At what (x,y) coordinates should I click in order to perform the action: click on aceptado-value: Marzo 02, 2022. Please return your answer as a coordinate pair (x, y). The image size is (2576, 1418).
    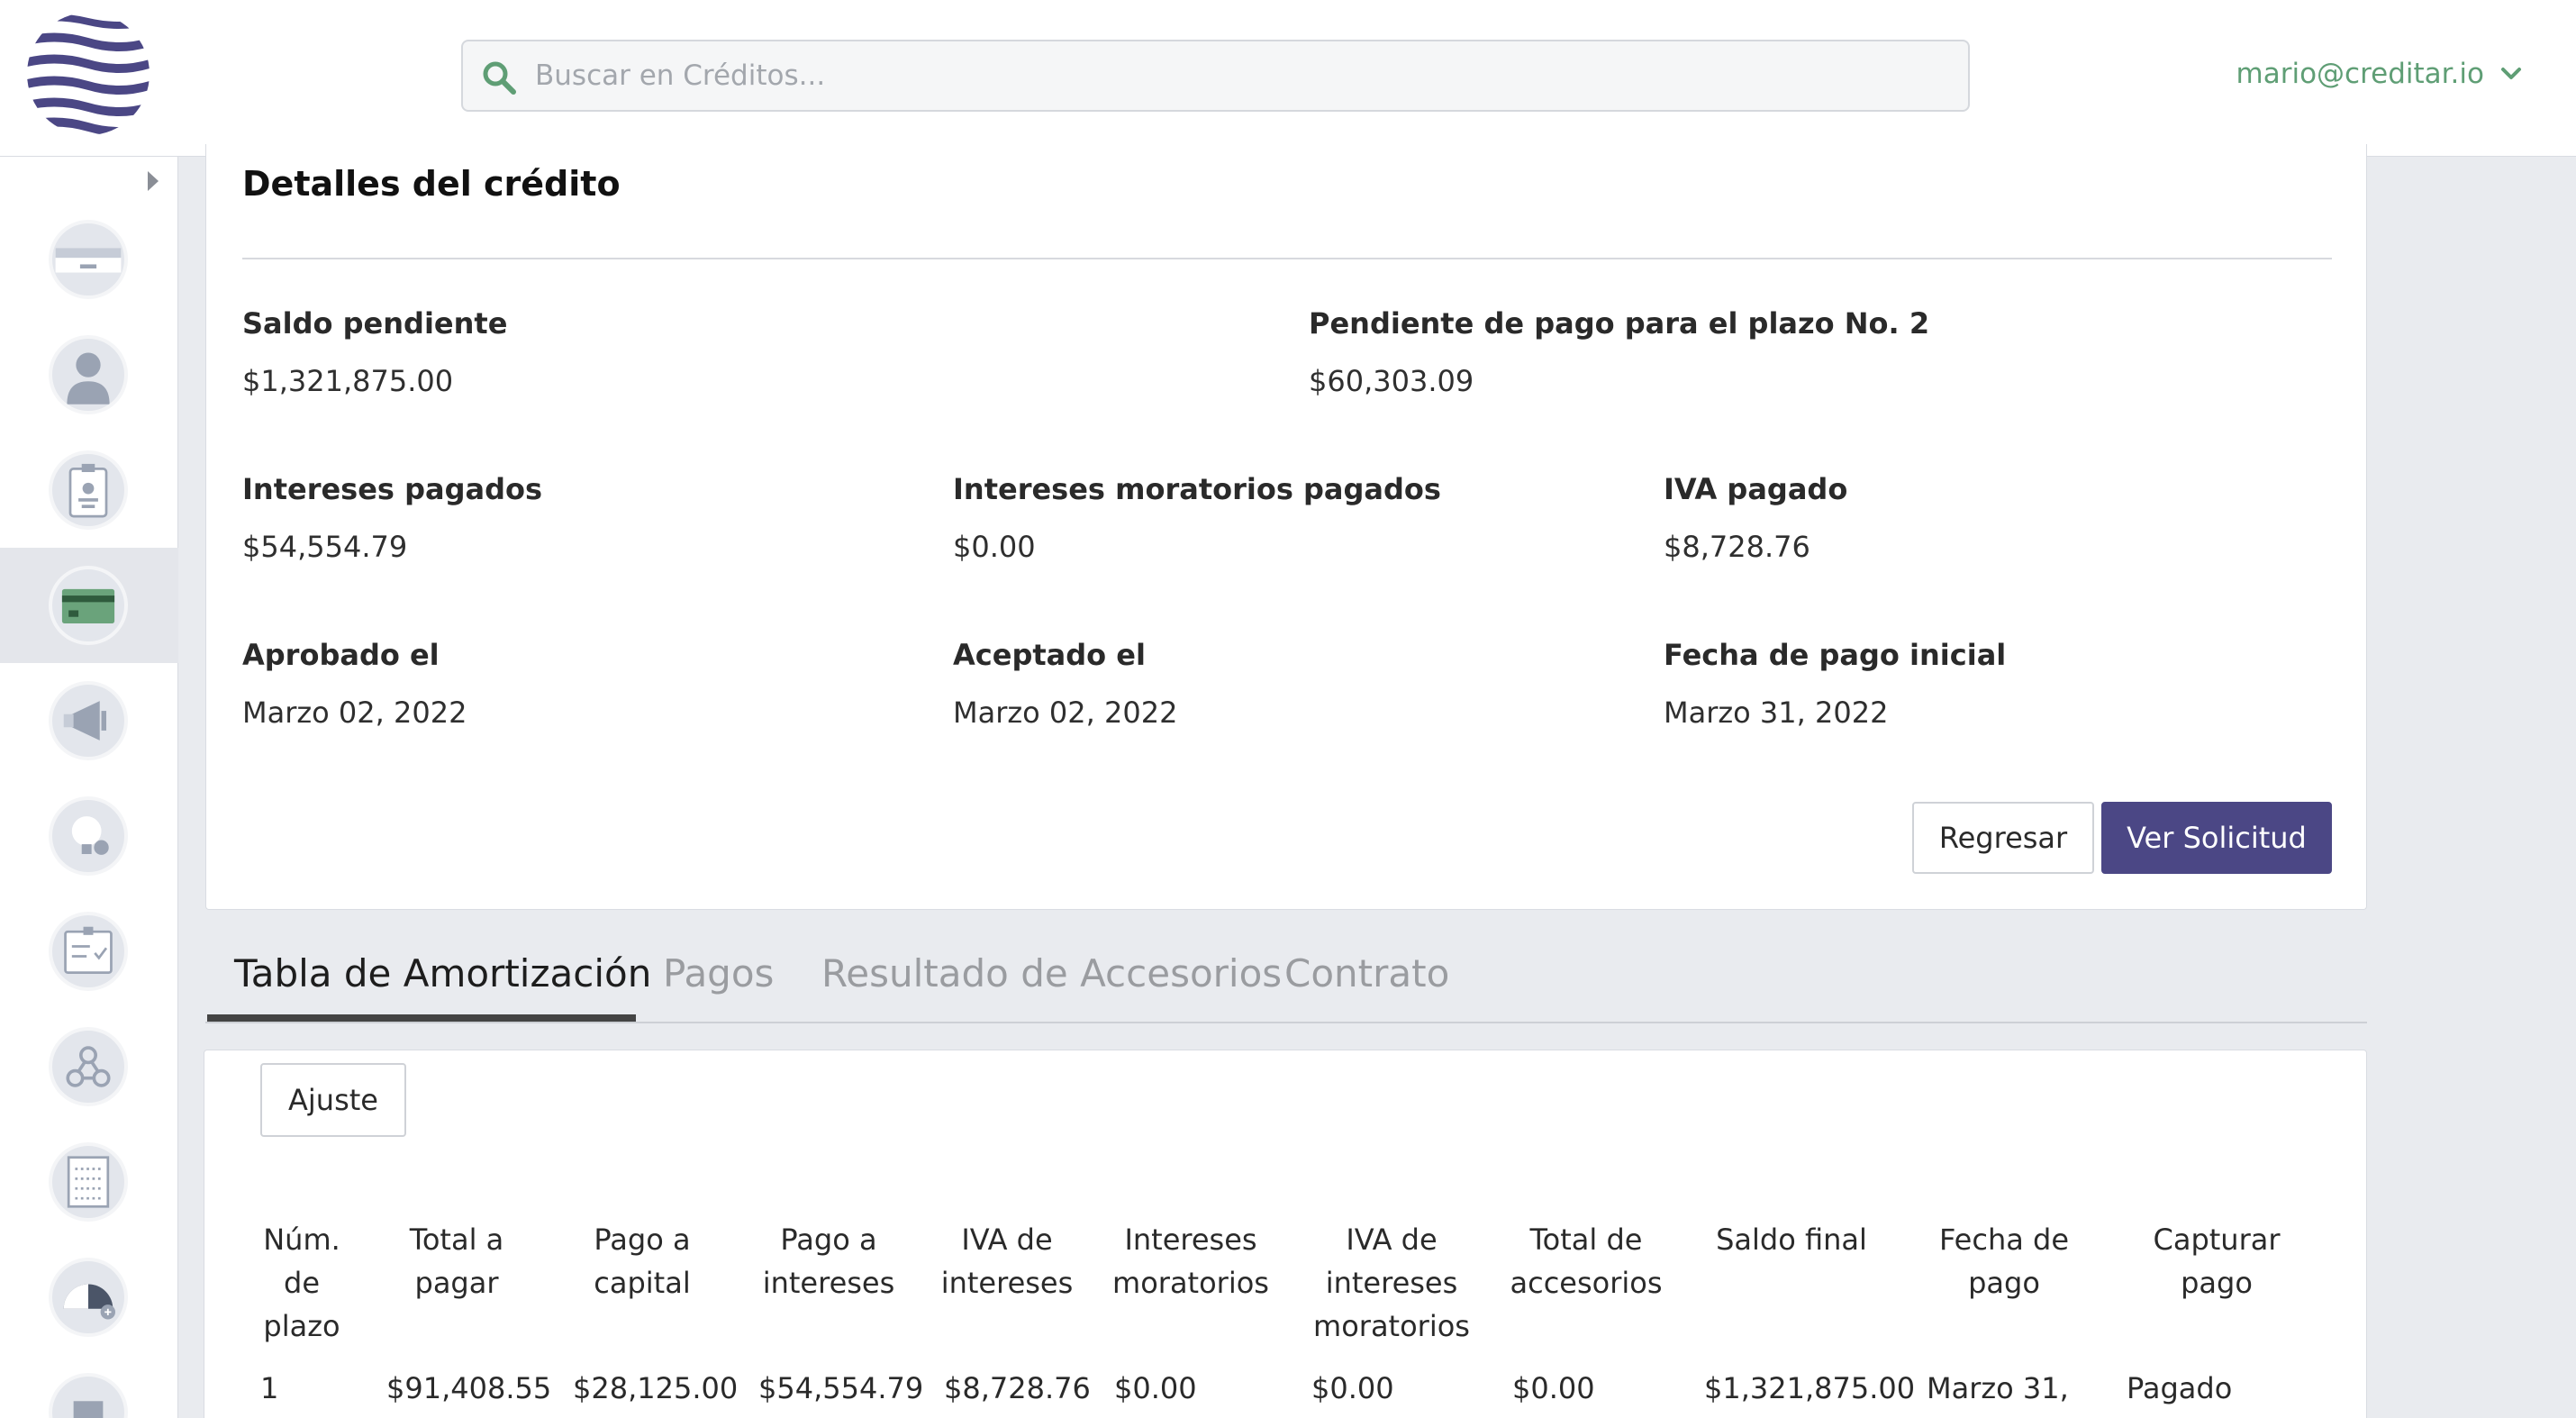
    Looking at the image, I should click on (1066, 712).